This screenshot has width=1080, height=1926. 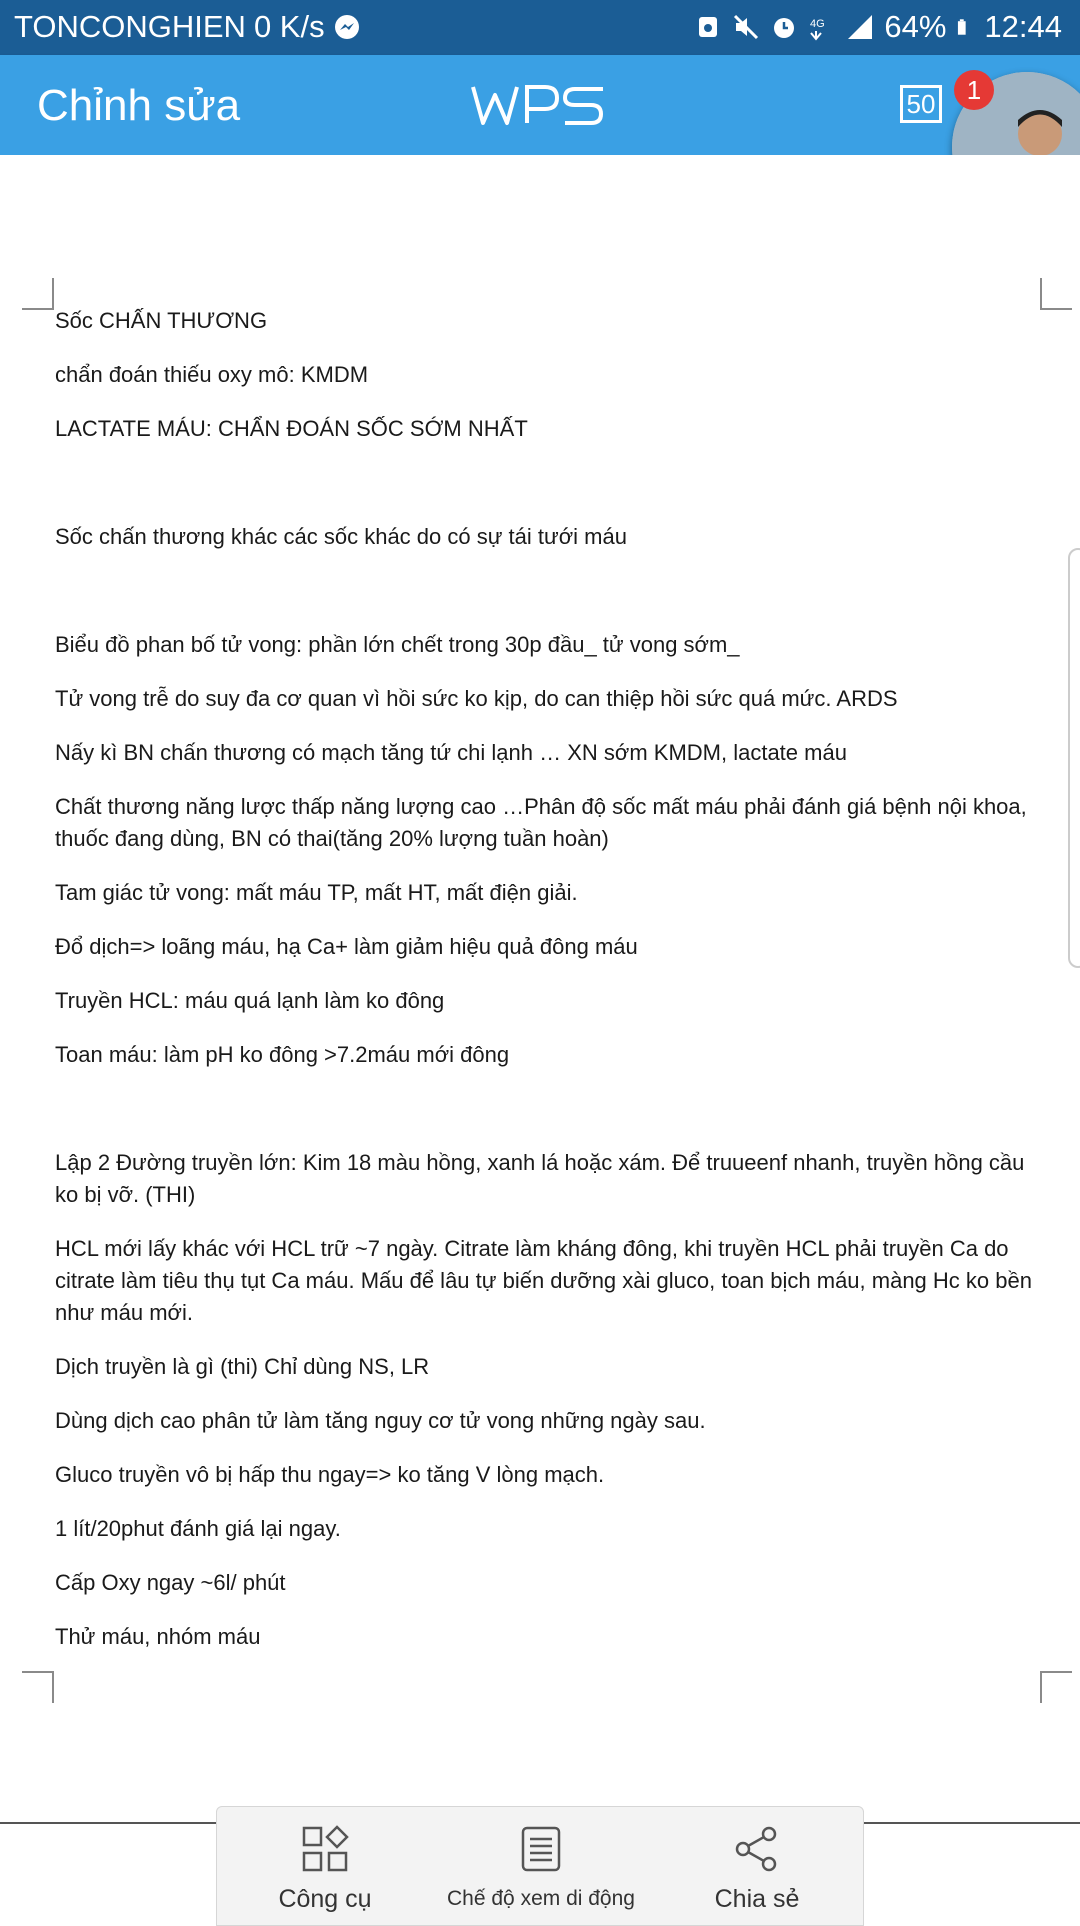 What do you see at coordinates (1023, 26) in the screenshot?
I see `clock: 12:44` at bounding box center [1023, 26].